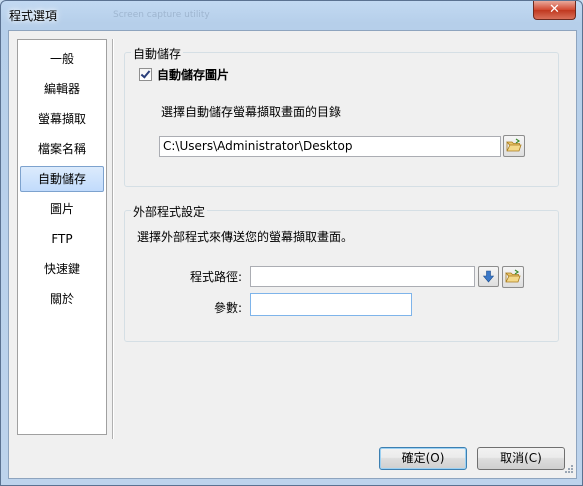 The image size is (583, 486). I want to click on sidebar-item-hotkeys: 快速鍵, so click(62, 269).